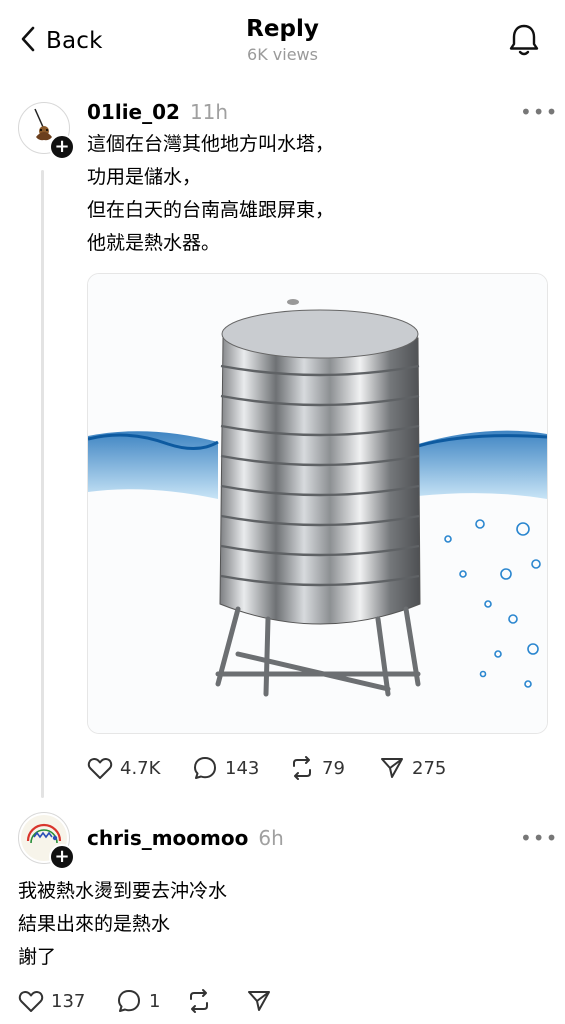  Describe the element at coordinates (209, 112) in the screenshot. I see `post-time: 11h` at that location.